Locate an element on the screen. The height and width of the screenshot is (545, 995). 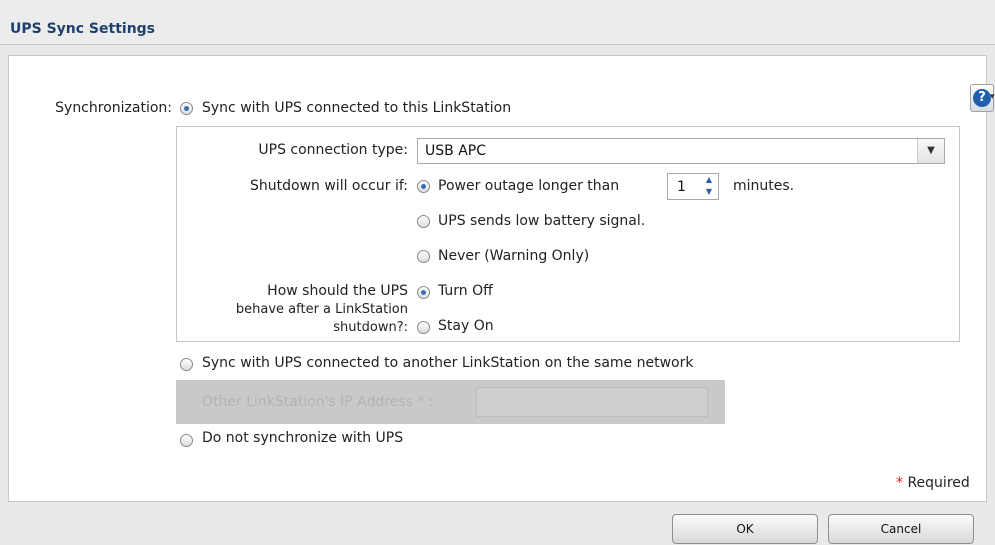
required-text: Required is located at coordinates (938, 483).